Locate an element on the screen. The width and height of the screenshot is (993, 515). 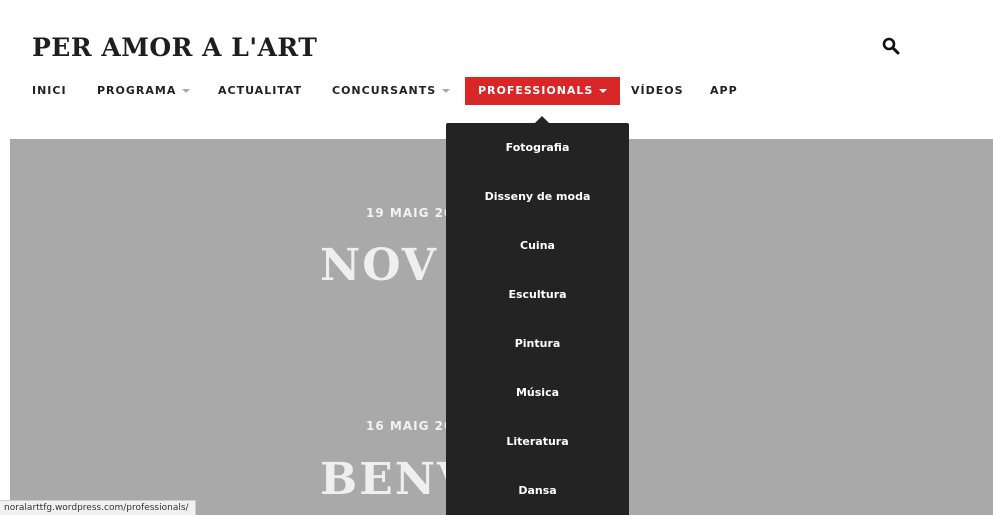
nav-item-label: ACTUALITAT is located at coordinates (260, 90).